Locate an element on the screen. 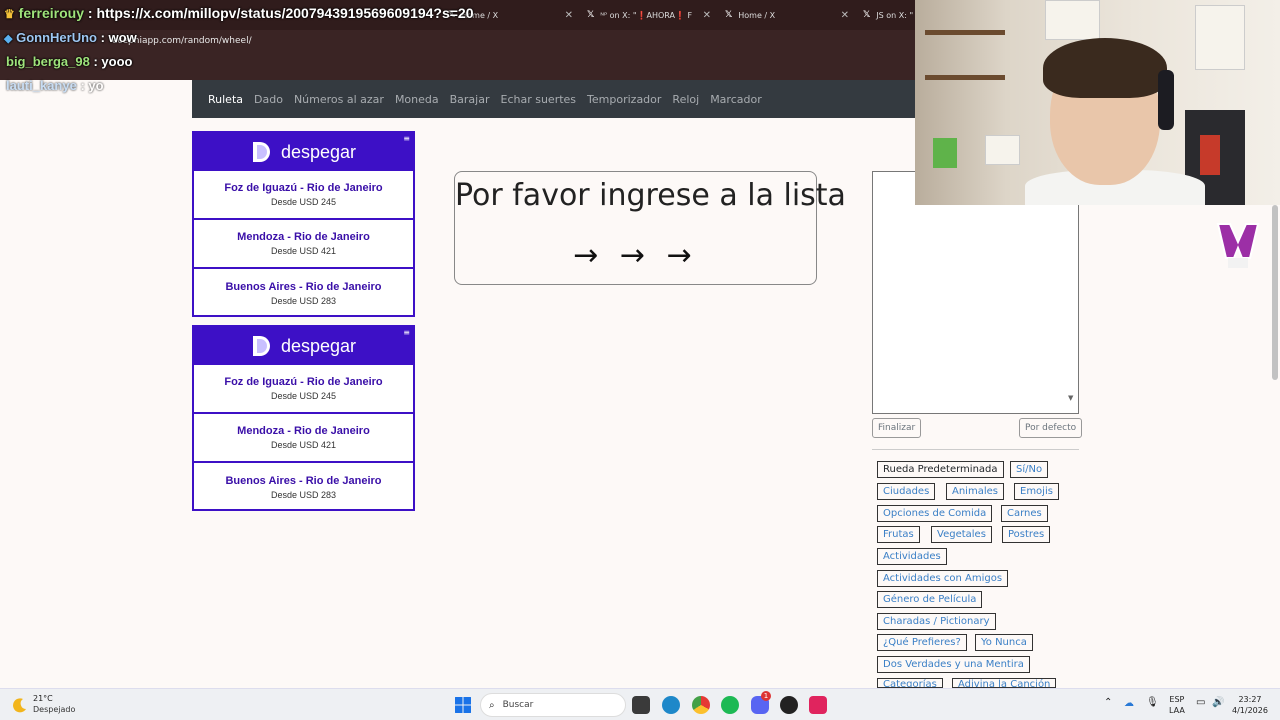 Image resolution: width=1280 pixels, height=720 pixels. network-icon: ▭ is located at coordinates (1200, 702).